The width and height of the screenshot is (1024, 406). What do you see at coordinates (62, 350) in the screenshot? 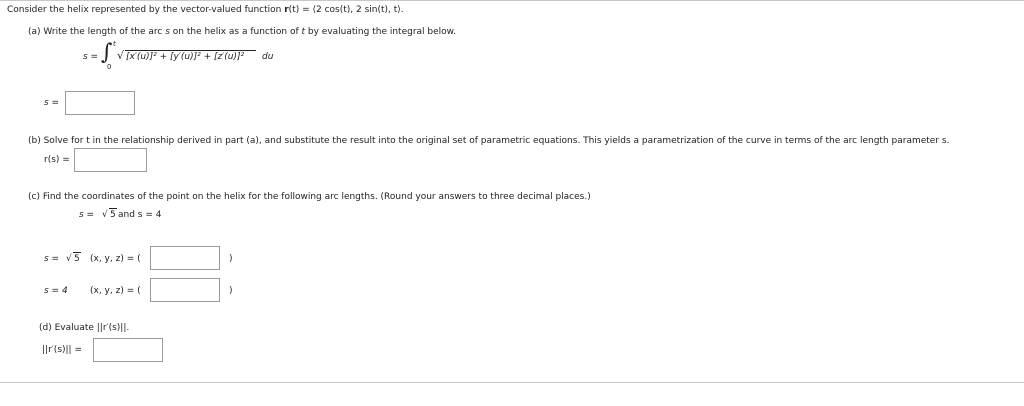
I see `part-d-answer-label: ||r′(s)|| =` at bounding box center [62, 350].